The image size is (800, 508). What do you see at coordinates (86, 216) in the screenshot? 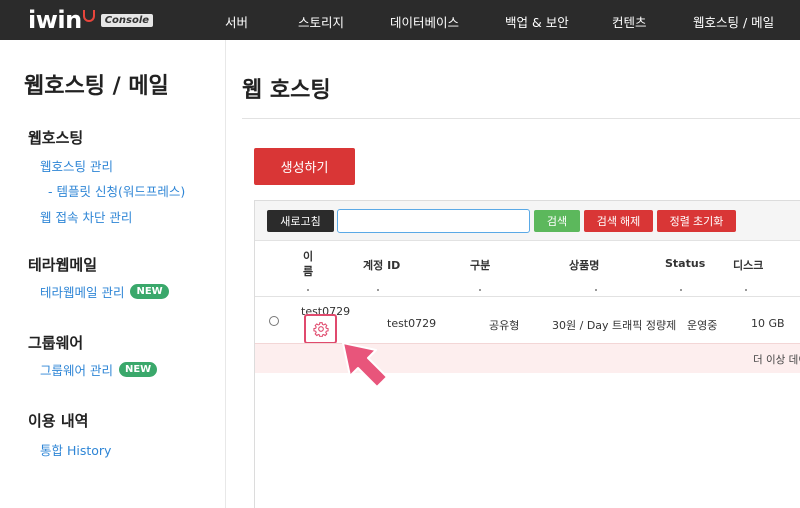
I see `sidebar-item-web-access-block: 웹 접속 차단 관리` at bounding box center [86, 216].